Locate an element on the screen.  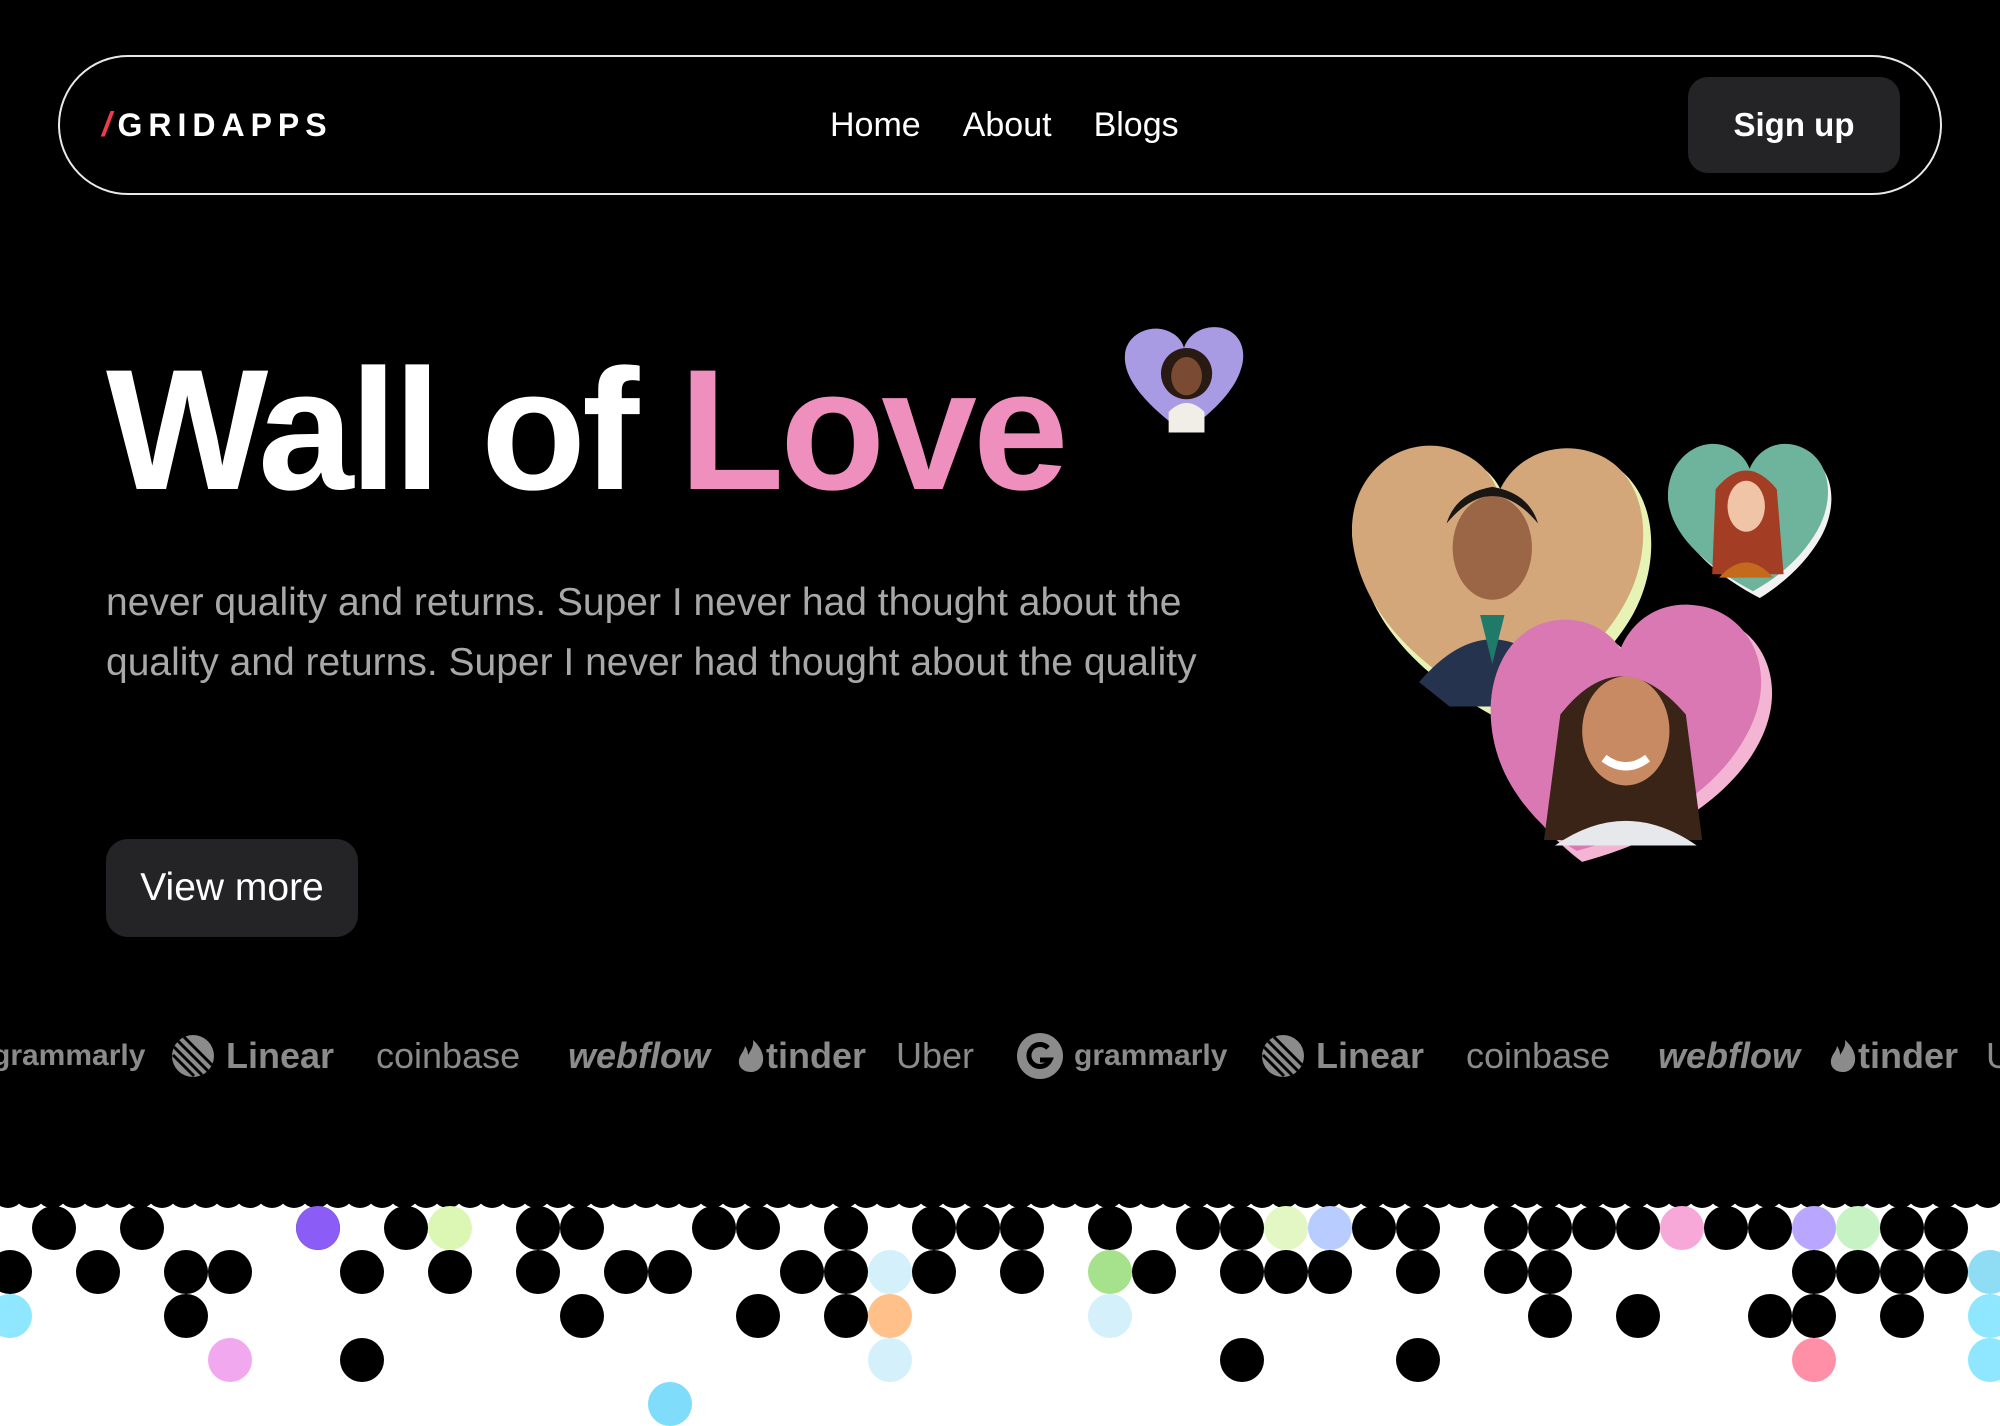
heart-photo-woman-red-hair is located at coordinates (1753, 519).